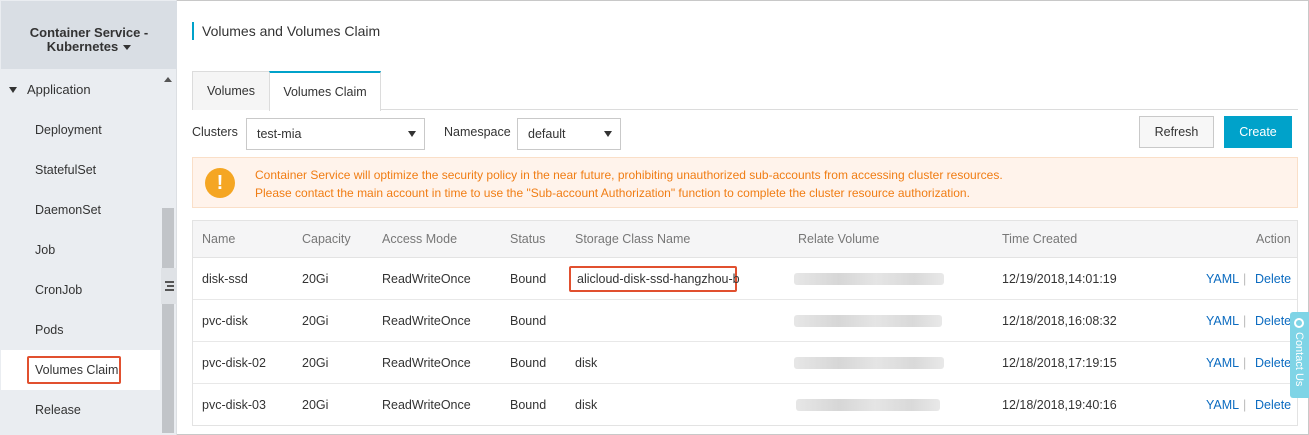 The image size is (1309, 435). Describe the element at coordinates (335, 134) in the screenshot. I see `clusters-select: test-mia` at that location.